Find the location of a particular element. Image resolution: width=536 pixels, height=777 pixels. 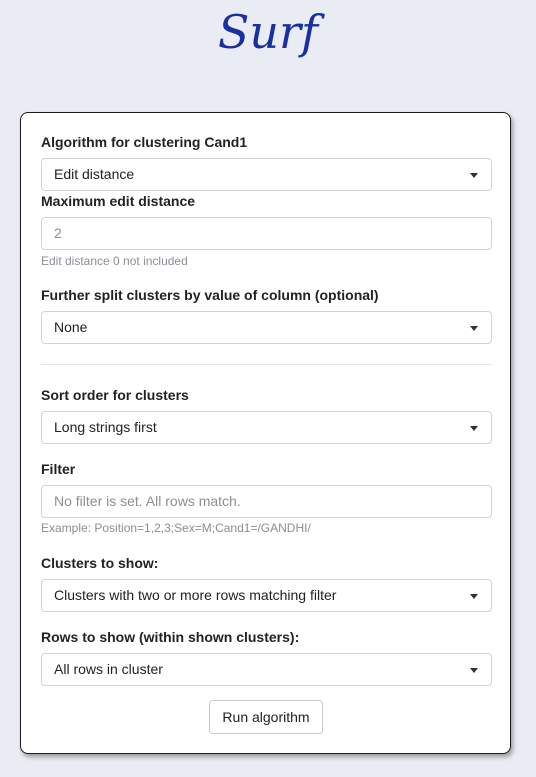

filter-input: No filter is set. All rows match. is located at coordinates (266, 501).